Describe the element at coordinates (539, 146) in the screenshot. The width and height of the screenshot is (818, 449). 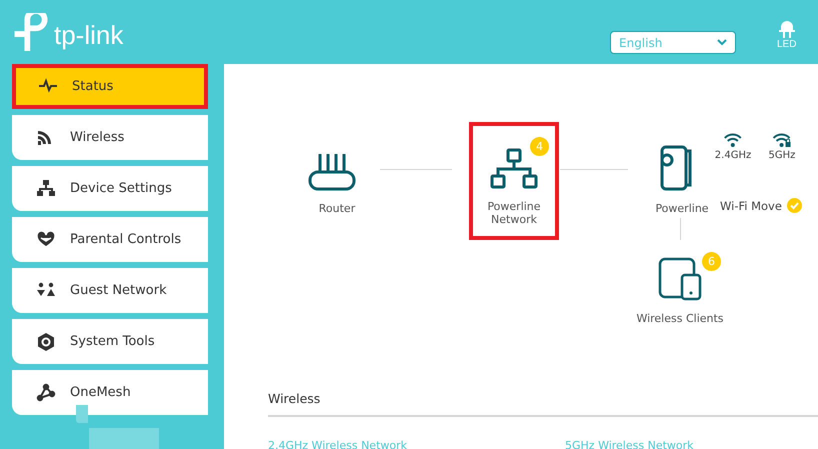
I see `count-badge: 4` at that location.